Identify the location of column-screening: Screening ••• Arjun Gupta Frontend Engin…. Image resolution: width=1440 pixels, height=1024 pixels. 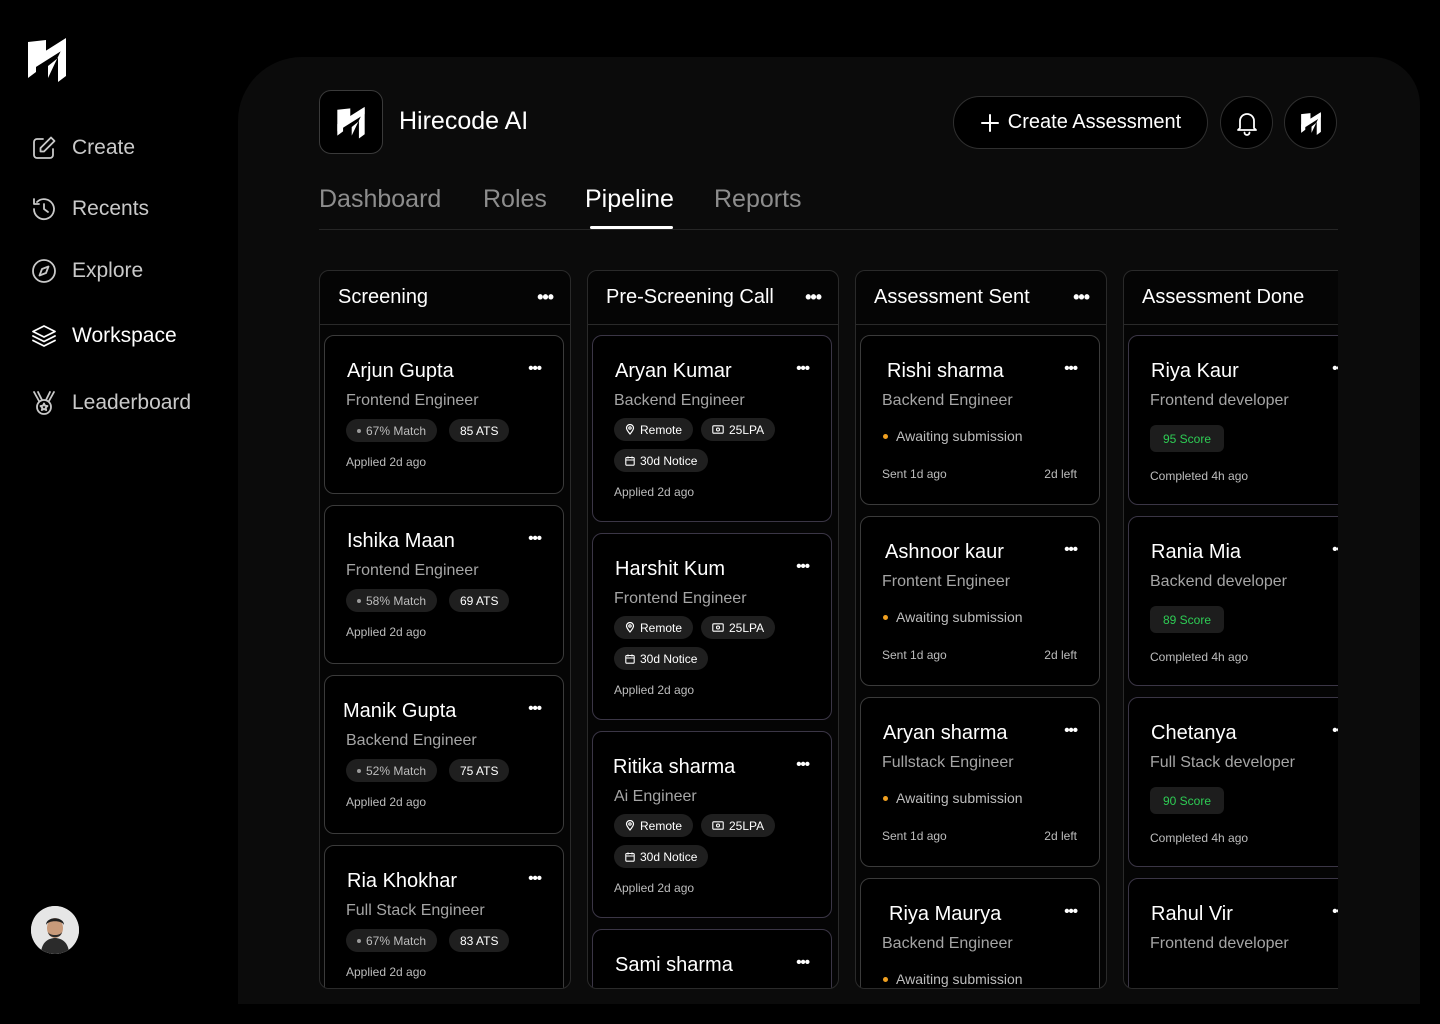
(445, 629).